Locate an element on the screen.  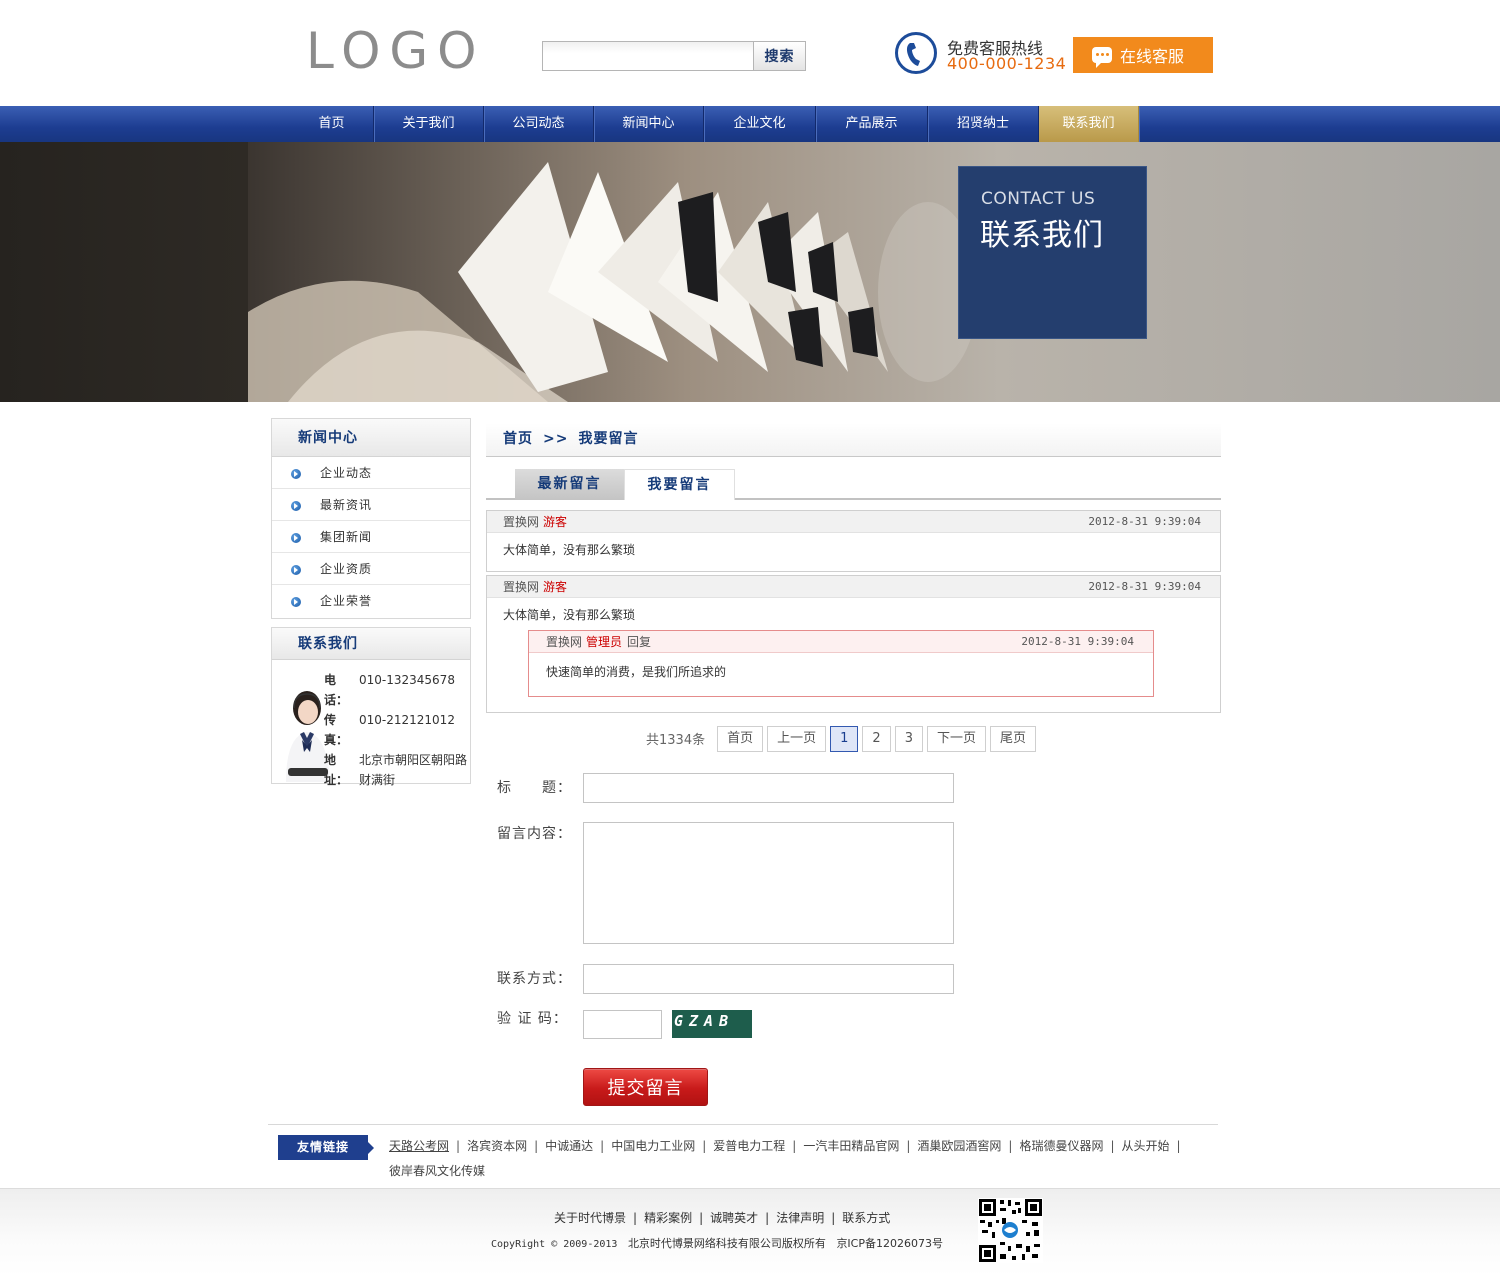
fax-label: 传真： is located at coordinates (336, 730).